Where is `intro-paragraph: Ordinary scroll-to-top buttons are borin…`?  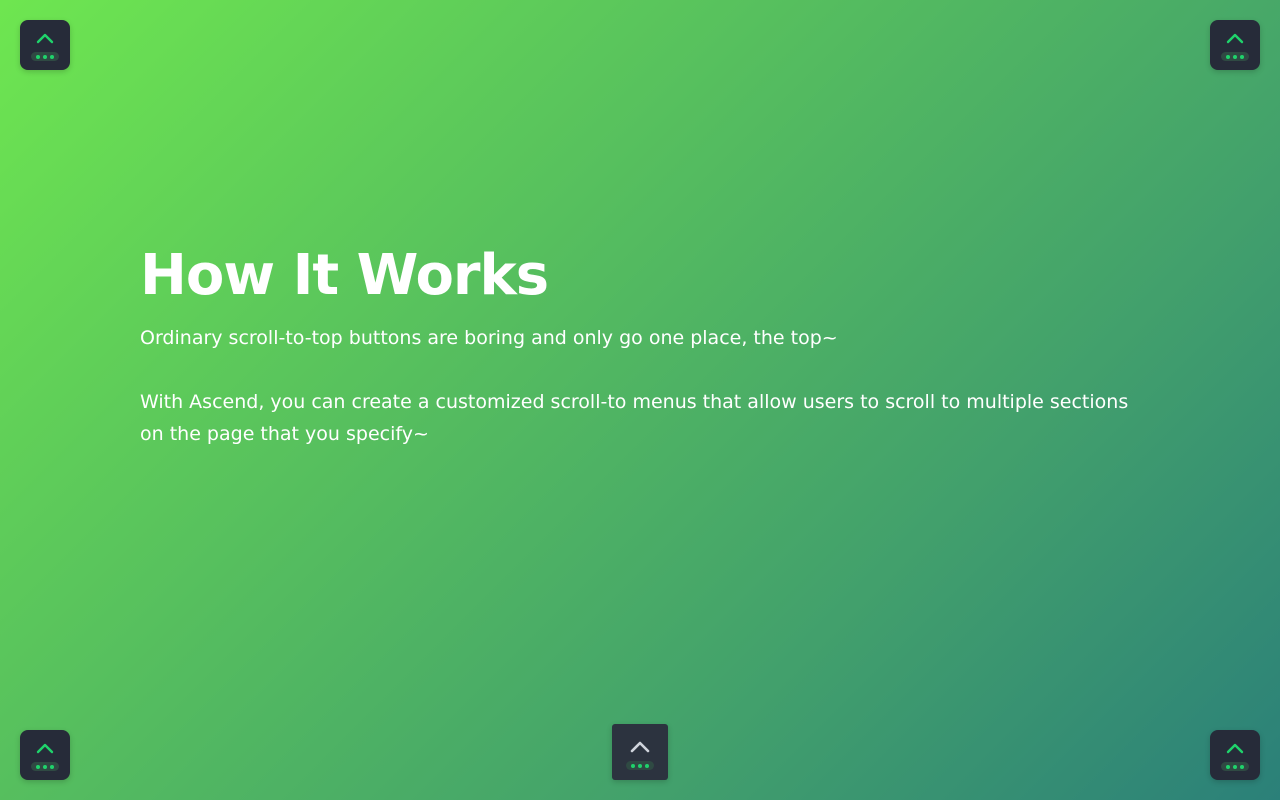 intro-paragraph: Ordinary scroll-to-top buttons are borin… is located at coordinates (489, 338).